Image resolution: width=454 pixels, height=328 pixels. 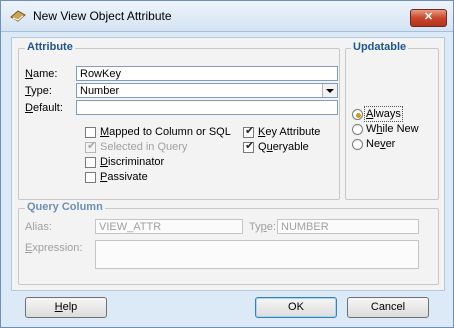 I want to click on selected-in-query-checkbox: ✔, so click(x=91, y=146).